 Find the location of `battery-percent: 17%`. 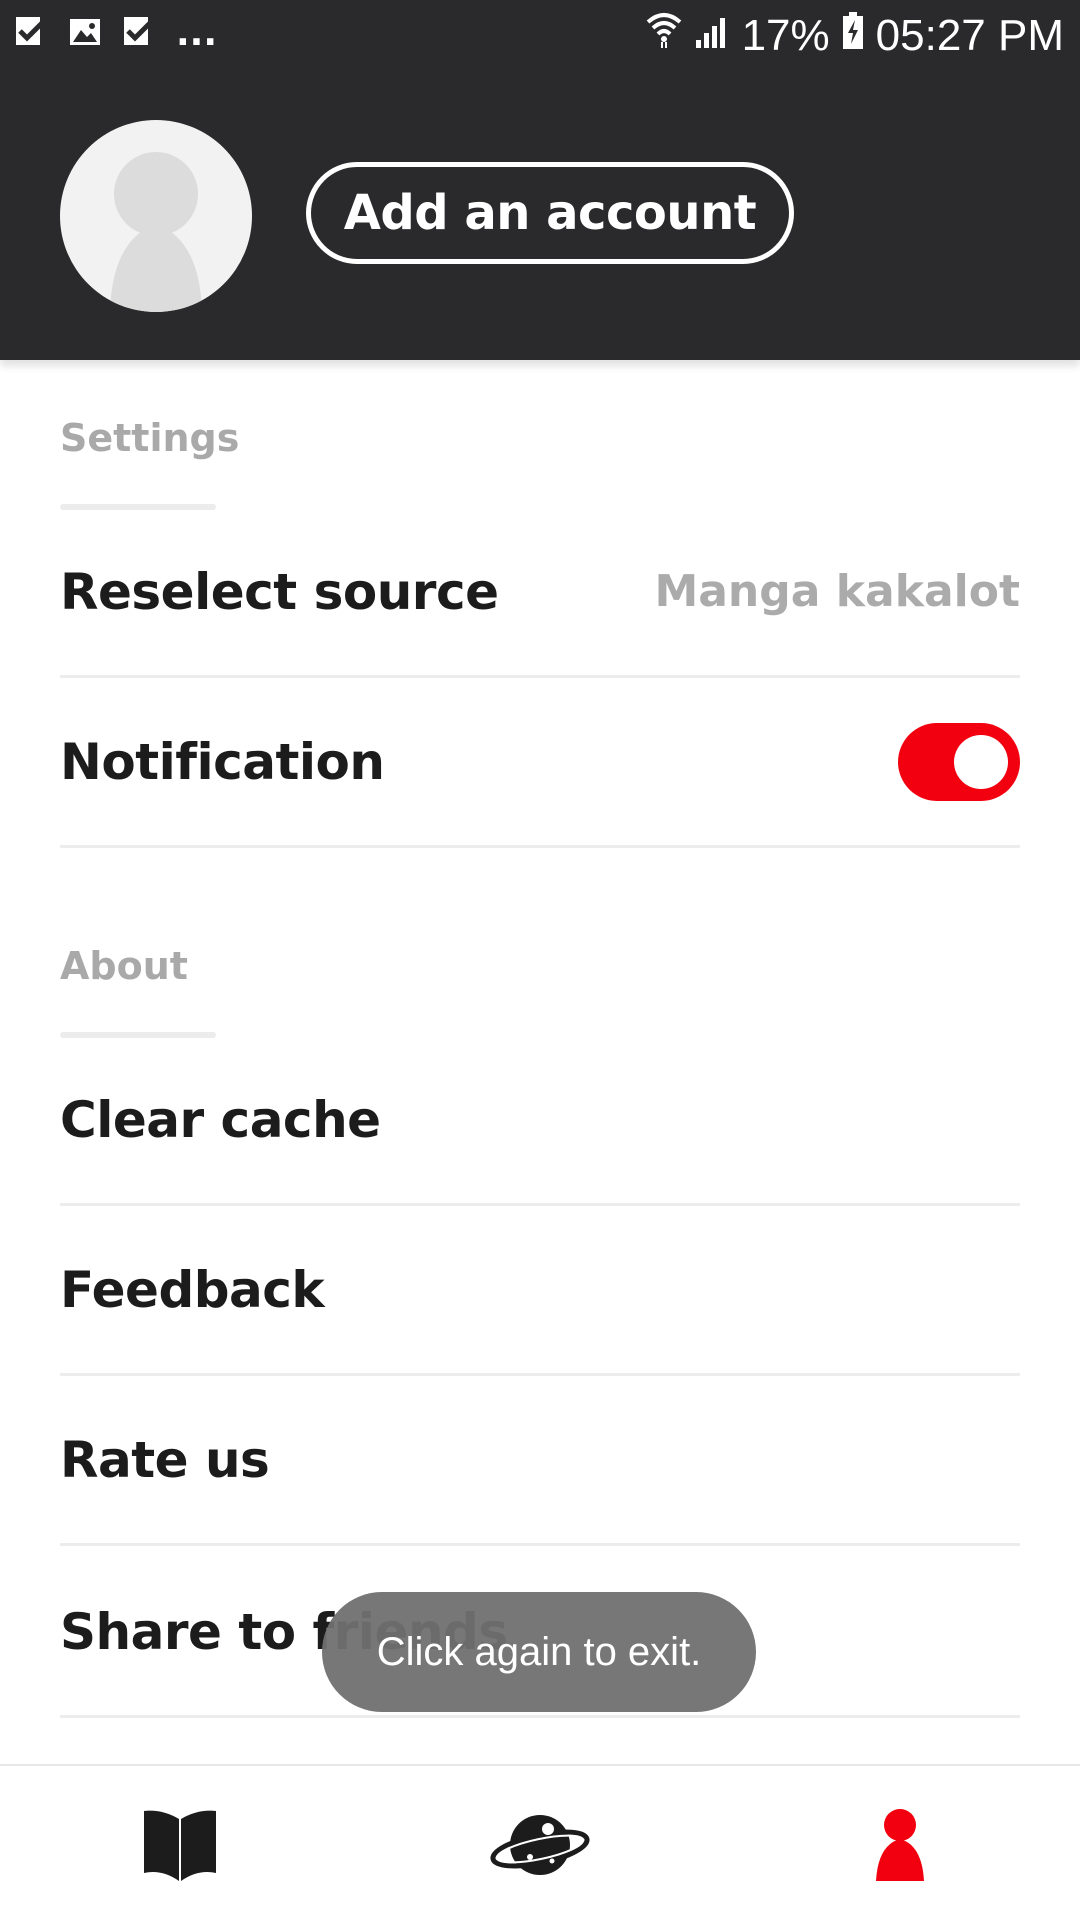

battery-percent: 17% is located at coordinates (785, 35).